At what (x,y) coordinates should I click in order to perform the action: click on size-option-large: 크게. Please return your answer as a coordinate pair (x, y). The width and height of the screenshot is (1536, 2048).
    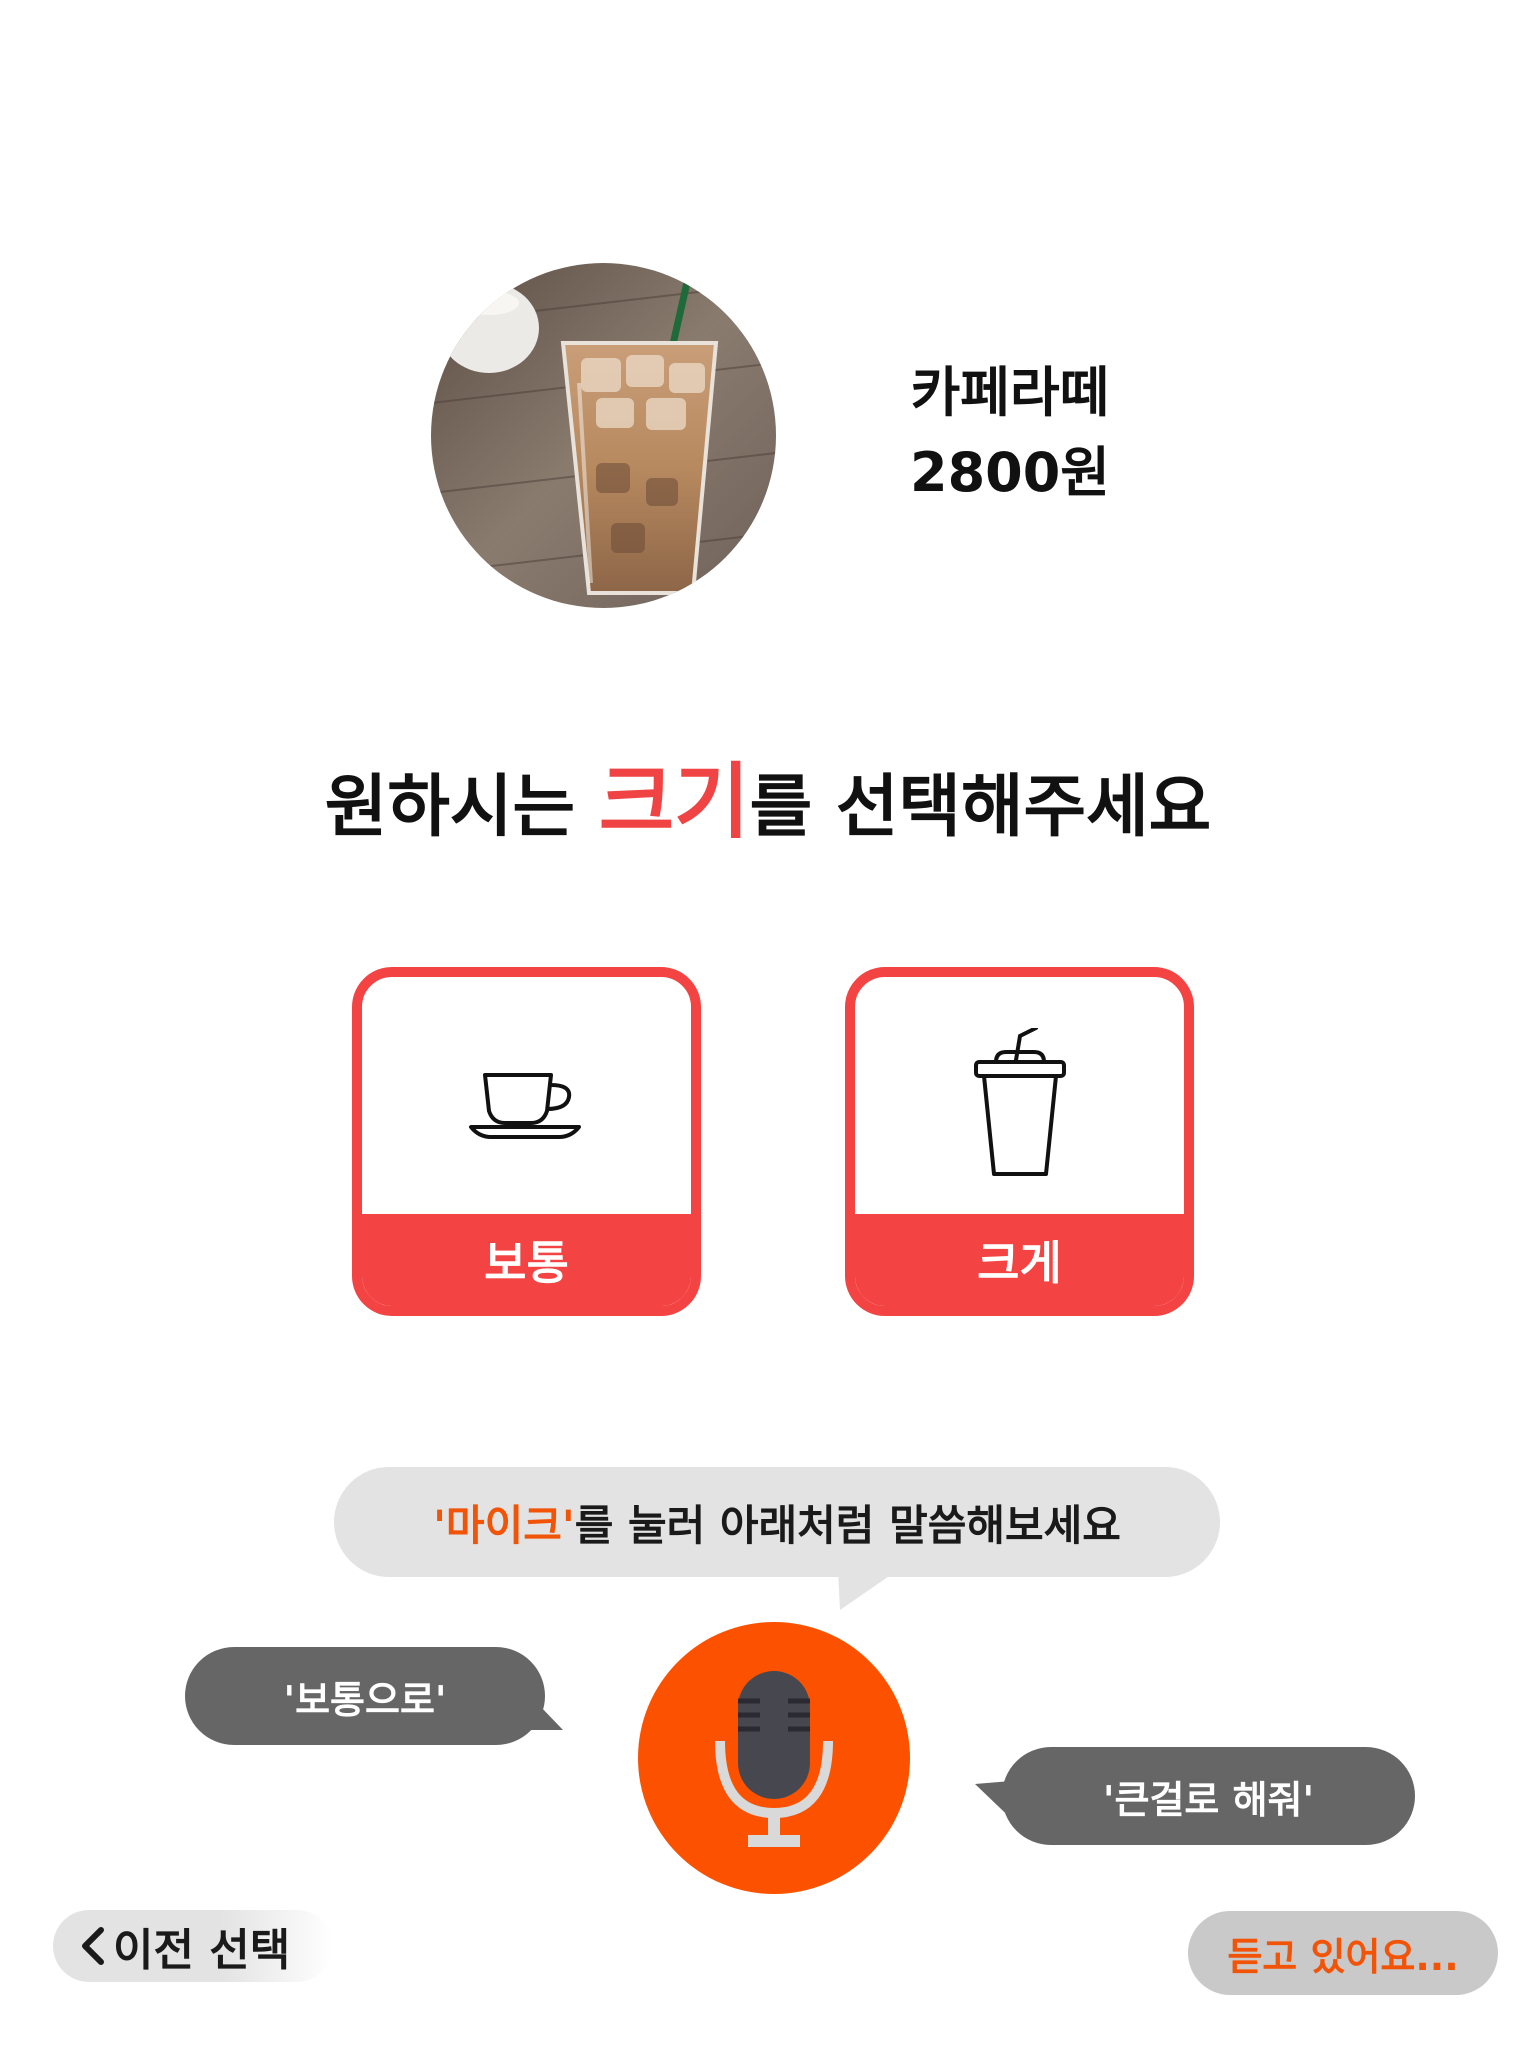
    Looking at the image, I should click on (1019, 1141).